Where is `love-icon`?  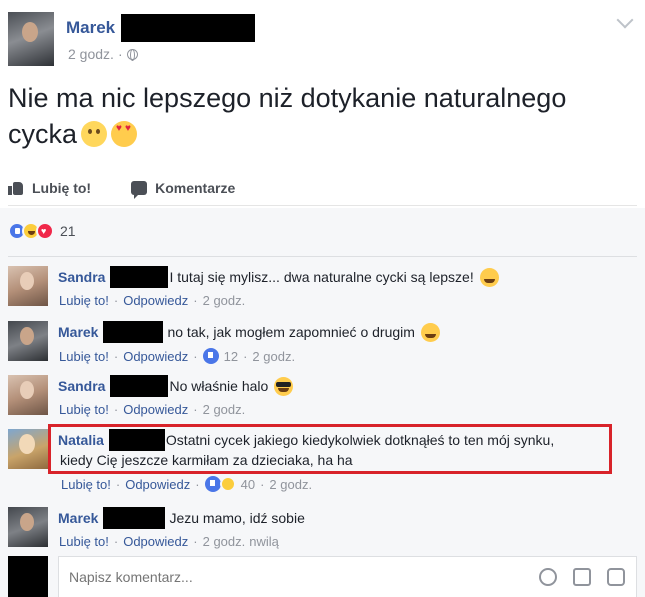
love-icon is located at coordinates (45, 231).